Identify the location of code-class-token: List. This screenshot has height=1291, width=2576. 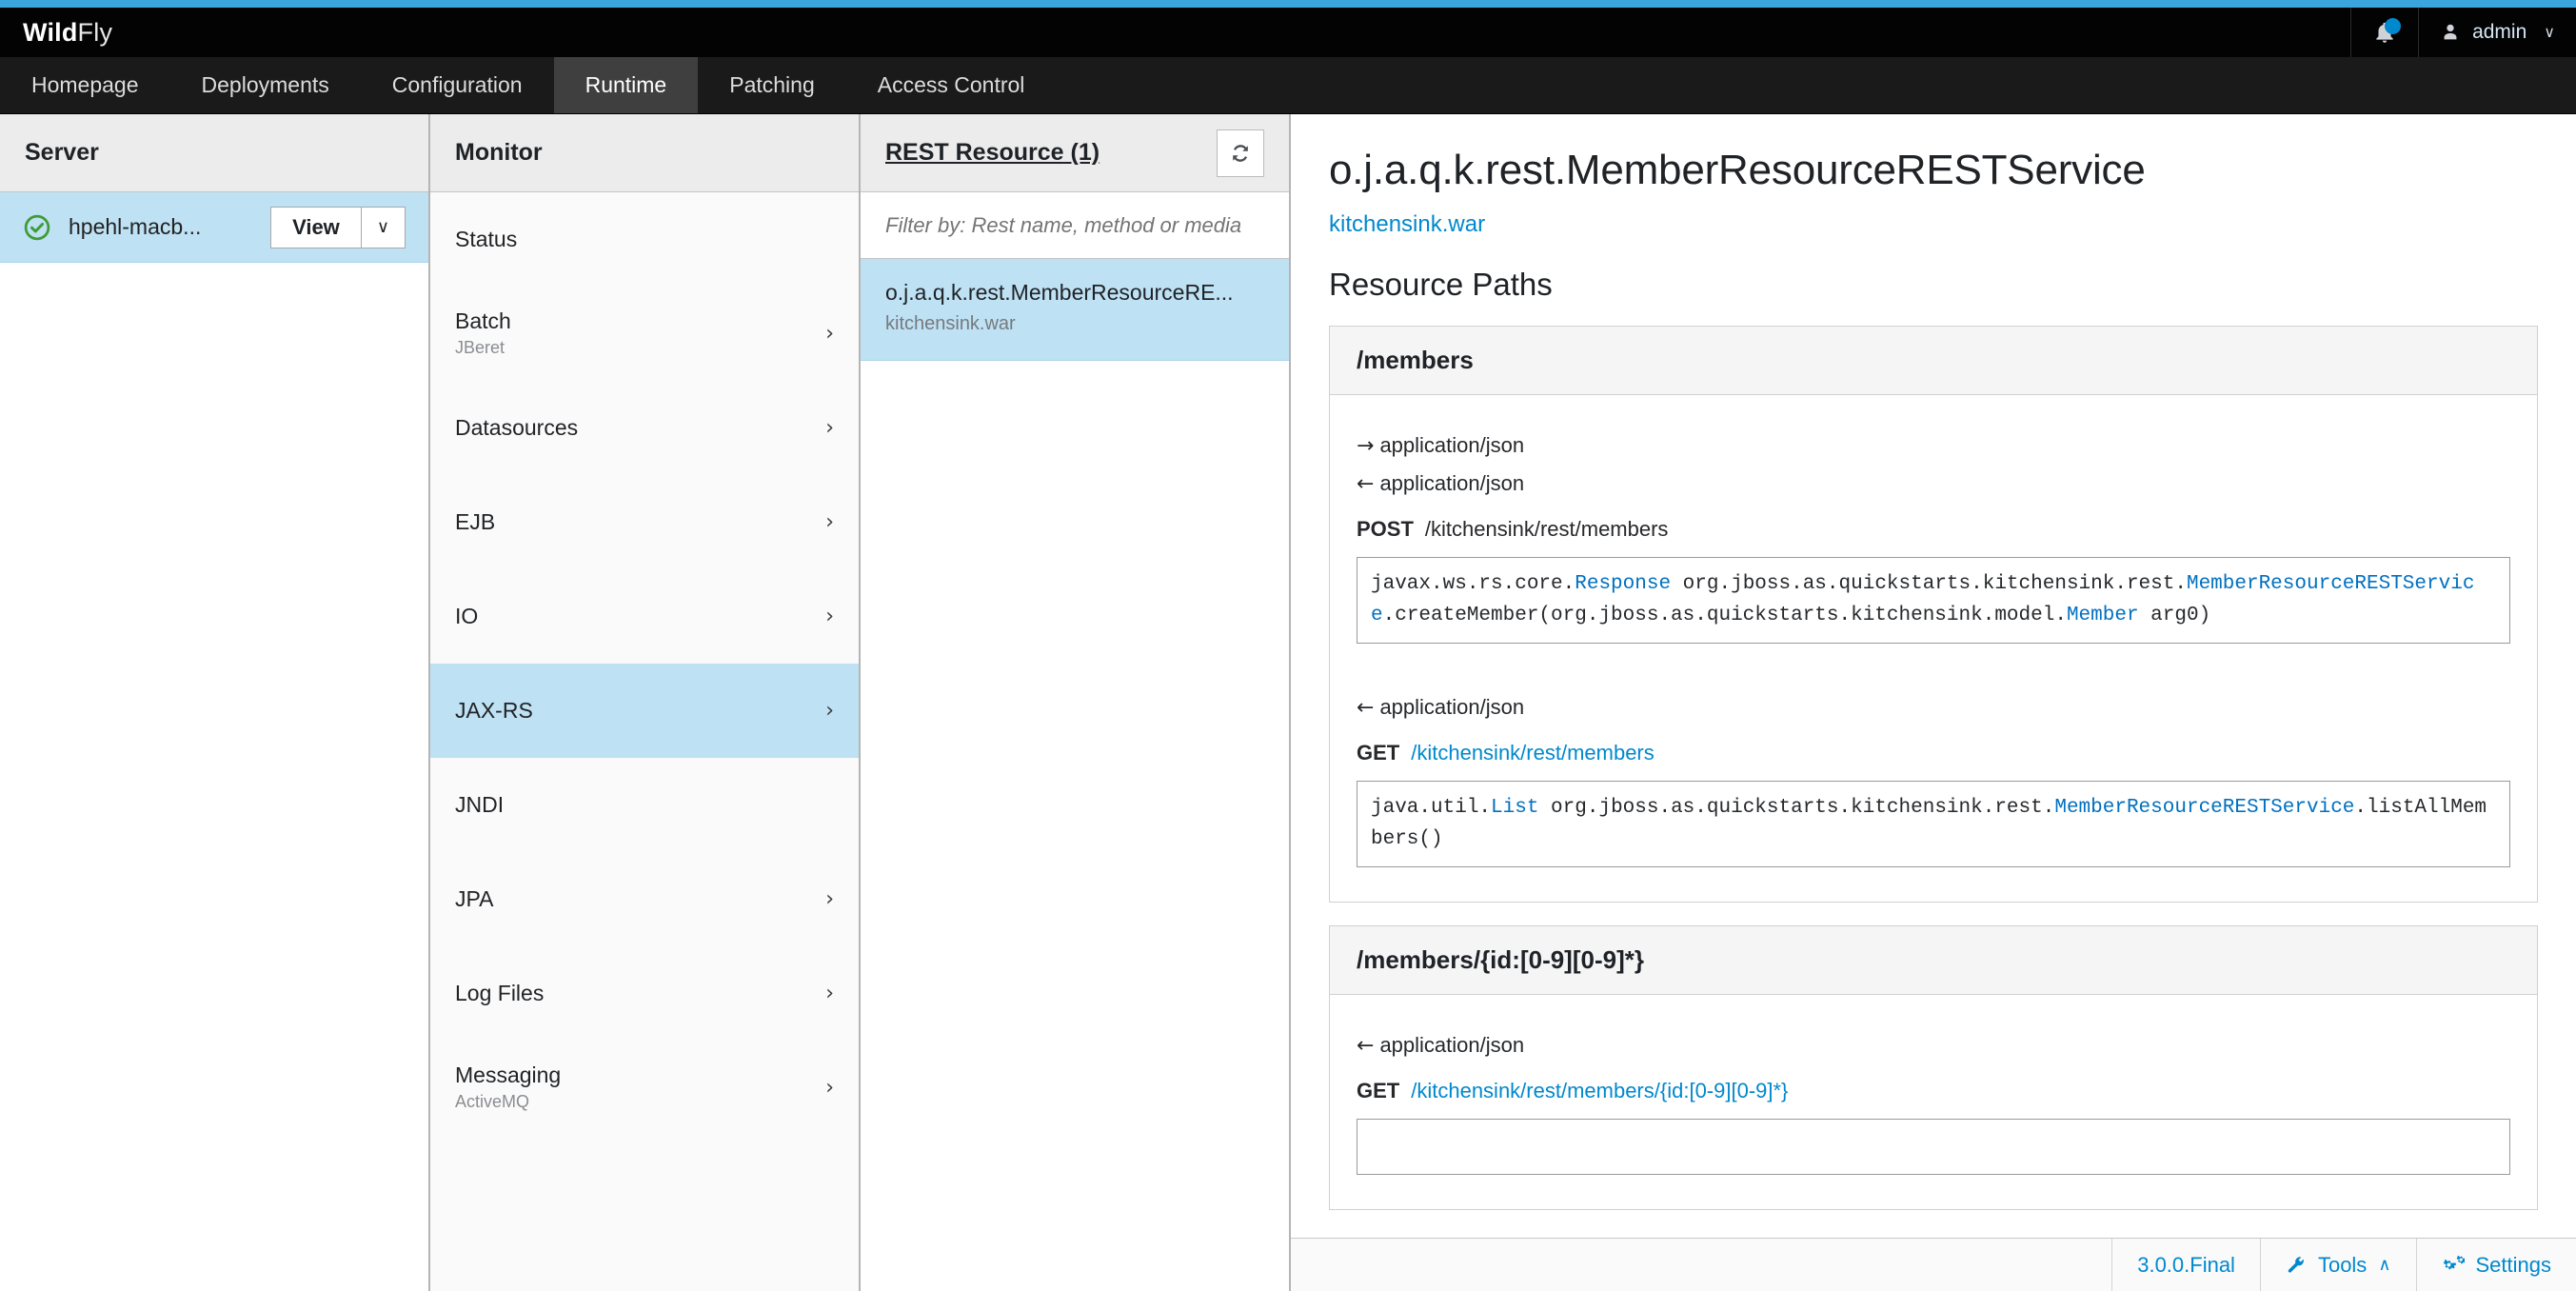
(1515, 808).